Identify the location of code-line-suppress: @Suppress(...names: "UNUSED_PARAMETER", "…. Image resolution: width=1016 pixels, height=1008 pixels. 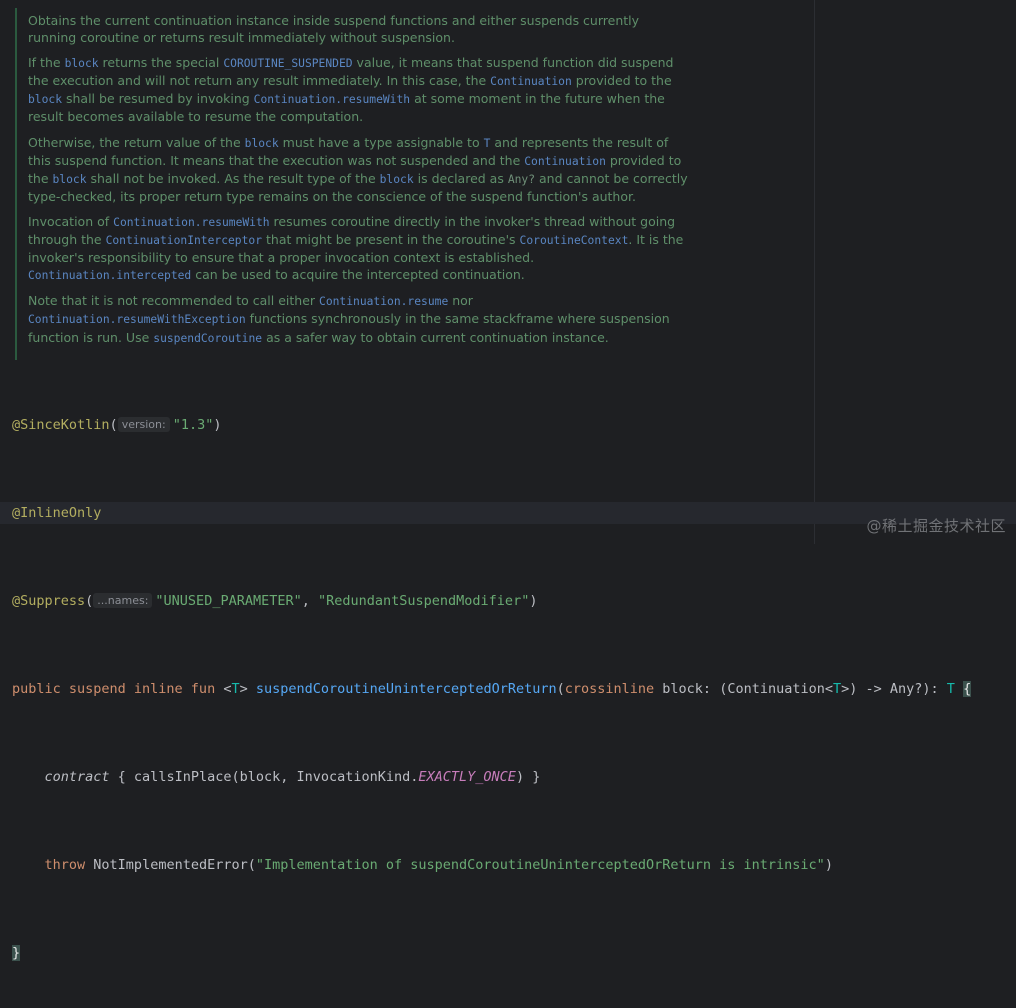
(491, 601).